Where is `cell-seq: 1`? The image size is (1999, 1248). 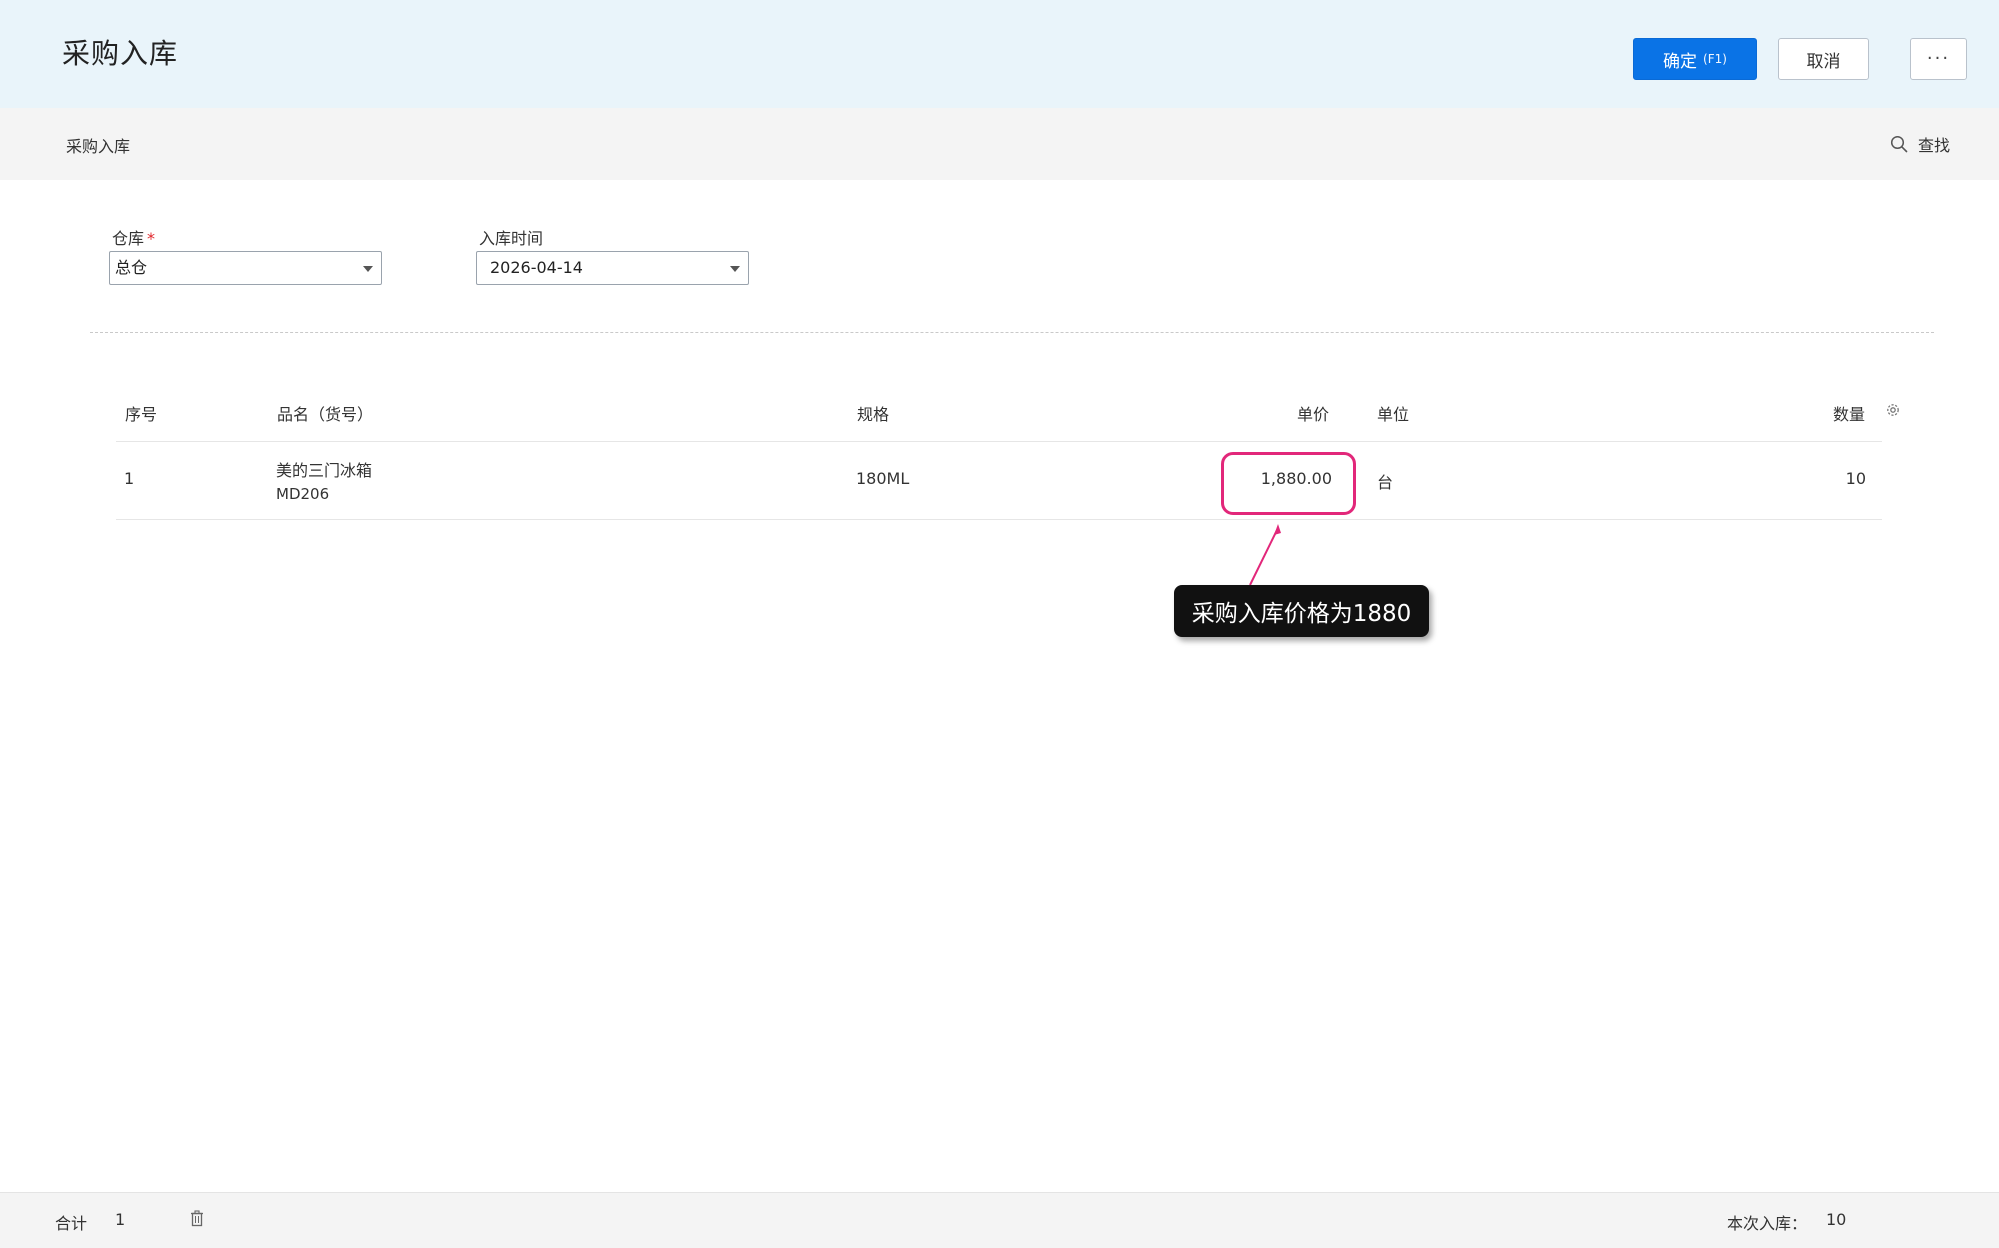
cell-seq: 1 is located at coordinates (129, 478).